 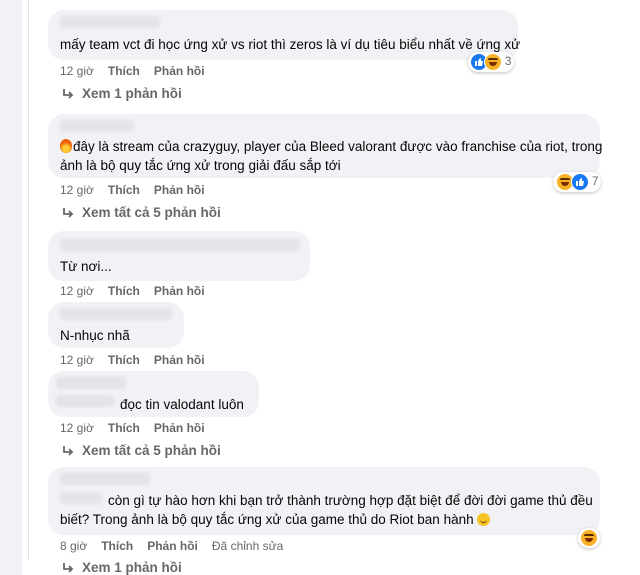 What do you see at coordinates (182, 404) in the screenshot?
I see `comment-text: đọc tin valodant luôn` at bounding box center [182, 404].